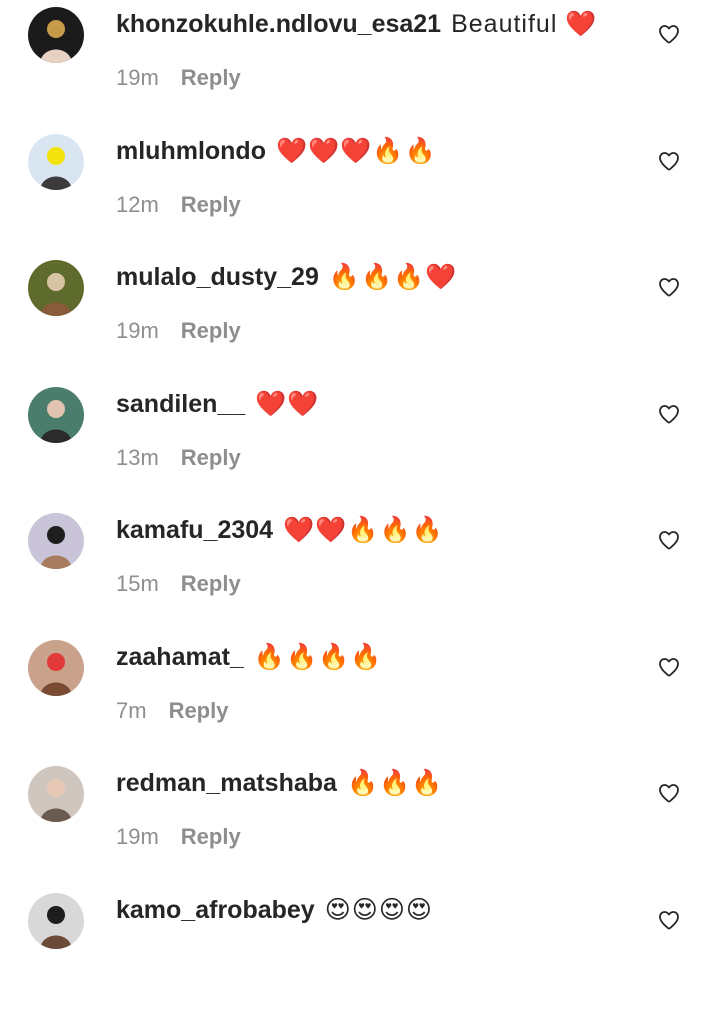 The image size is (720, 1012). What do you see at coordinates (360, 949) in the screenshot?
I see `comment-item: kamo_afrobabey 😍😍😍😍` at bounding box center [360, 949].